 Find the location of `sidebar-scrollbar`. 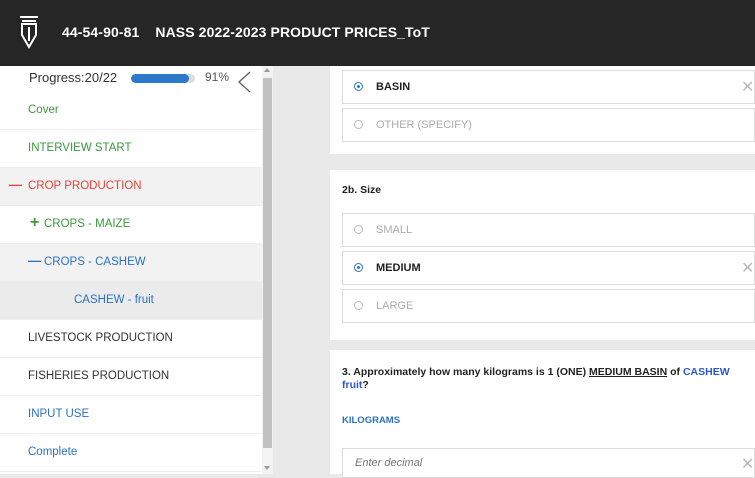

sidebar-scrollbar is located at coordinates (267, 270).